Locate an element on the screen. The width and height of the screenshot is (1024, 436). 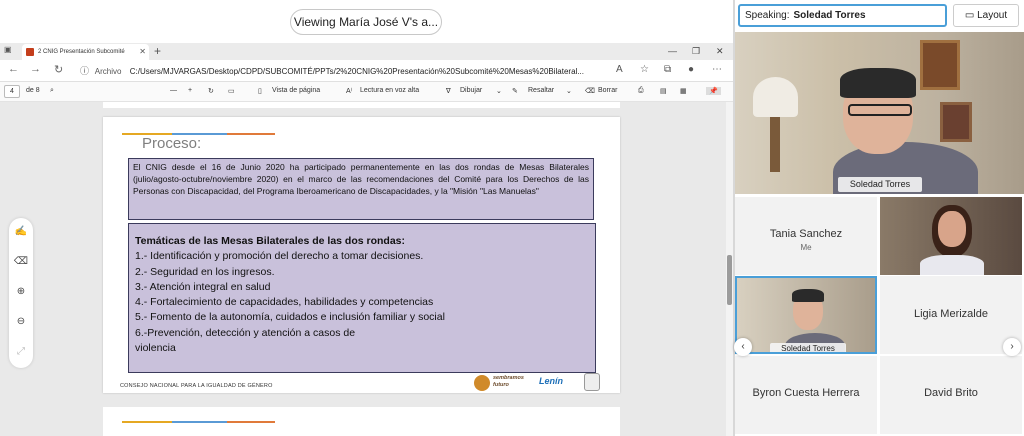
reload-icon: ↻ is located at coordinates (58, 69).